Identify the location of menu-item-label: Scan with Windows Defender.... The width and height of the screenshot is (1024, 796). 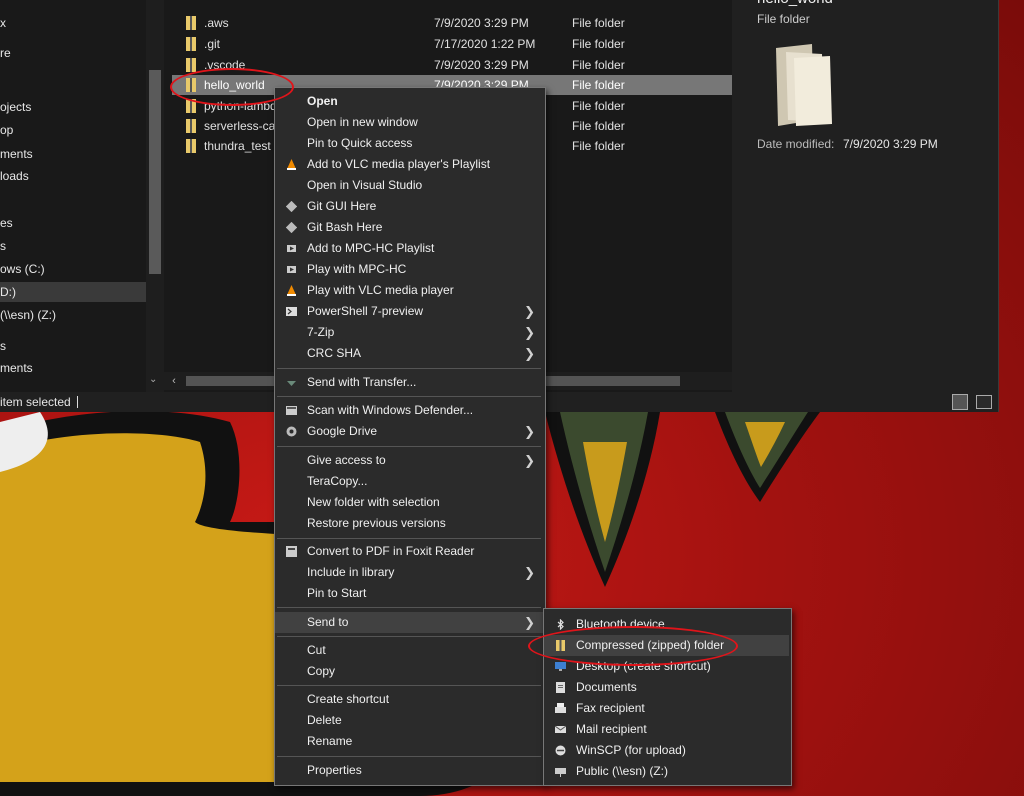
(390, 410).